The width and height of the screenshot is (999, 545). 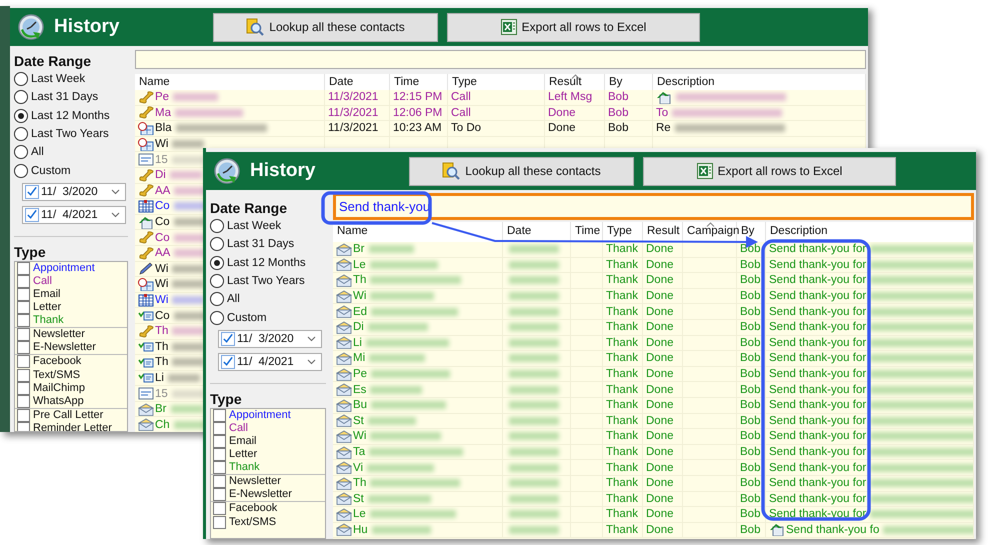 What do you see at coordinates (417, 113) in the screenshot?
I see `table-cell: 12:06 PM` at bounding box center [417, 113].